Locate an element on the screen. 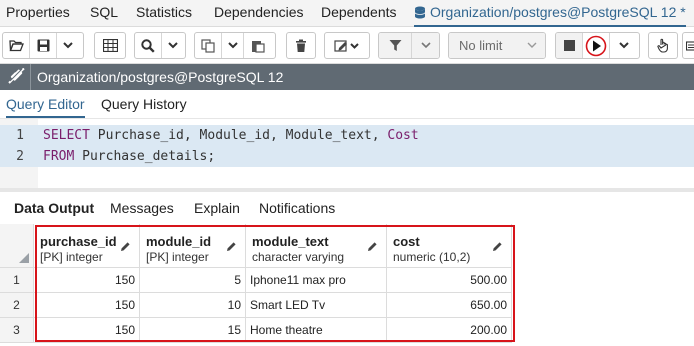 Image resolution: width=694 pixels, height=346 pixels. table-cell: 10 is located at coordinates (193, 305).